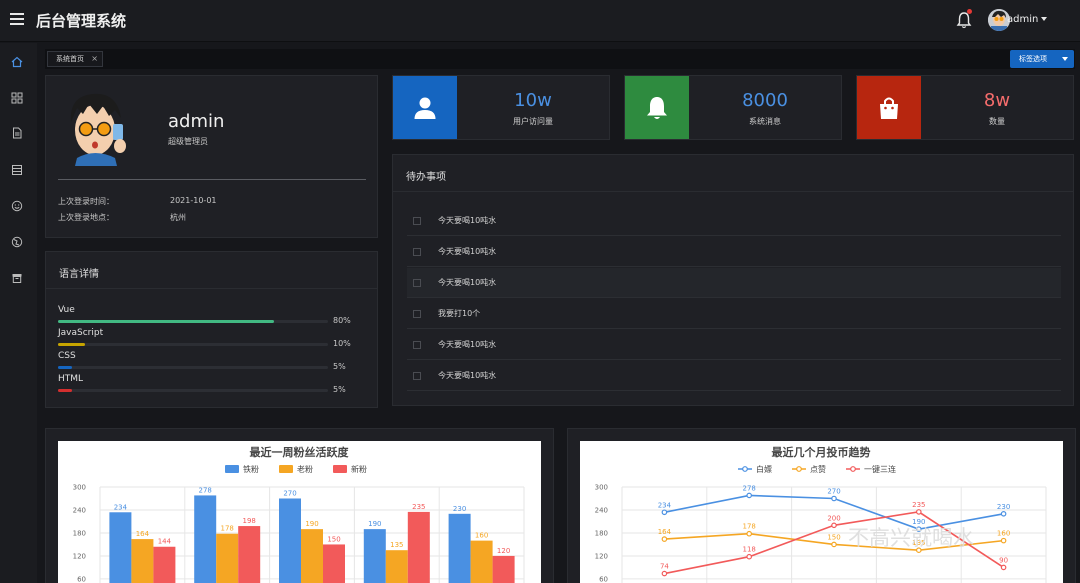 The height and width of the screenshot is (583, 1080). What do you see at coordinates (94, 59) in the screenshot?
I see `close-icon: ×` at bounding box center [94, 59].